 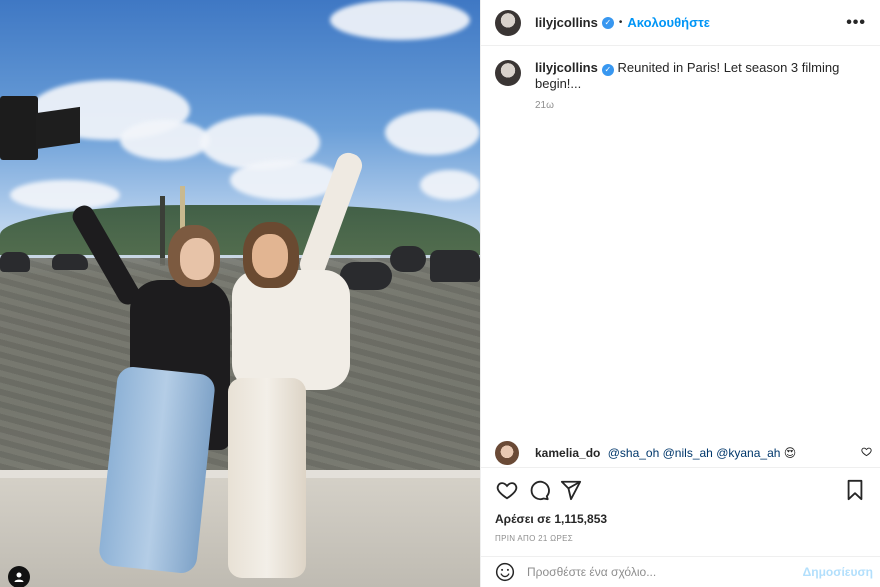 I want to click on avatar, so click(x=508, y=22).